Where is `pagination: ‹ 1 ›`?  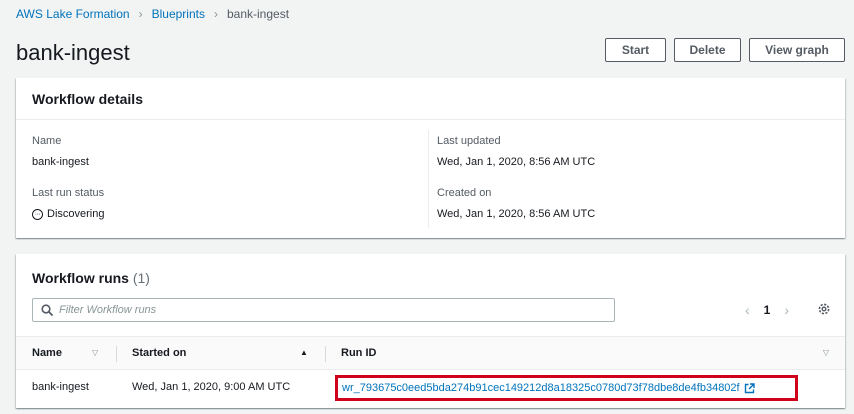
pagination: ‹ 1 › is located at coordinates (767, 310).